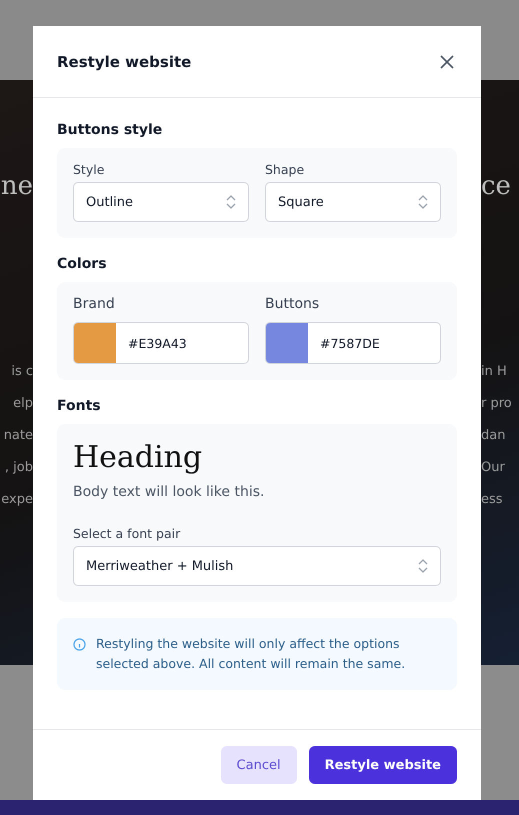 This screenshot has height=815, width=519. What do you see at coordinates (22, 372) in the screenshot?
I see `hero-text: is c` at bounding box center [22, 372].